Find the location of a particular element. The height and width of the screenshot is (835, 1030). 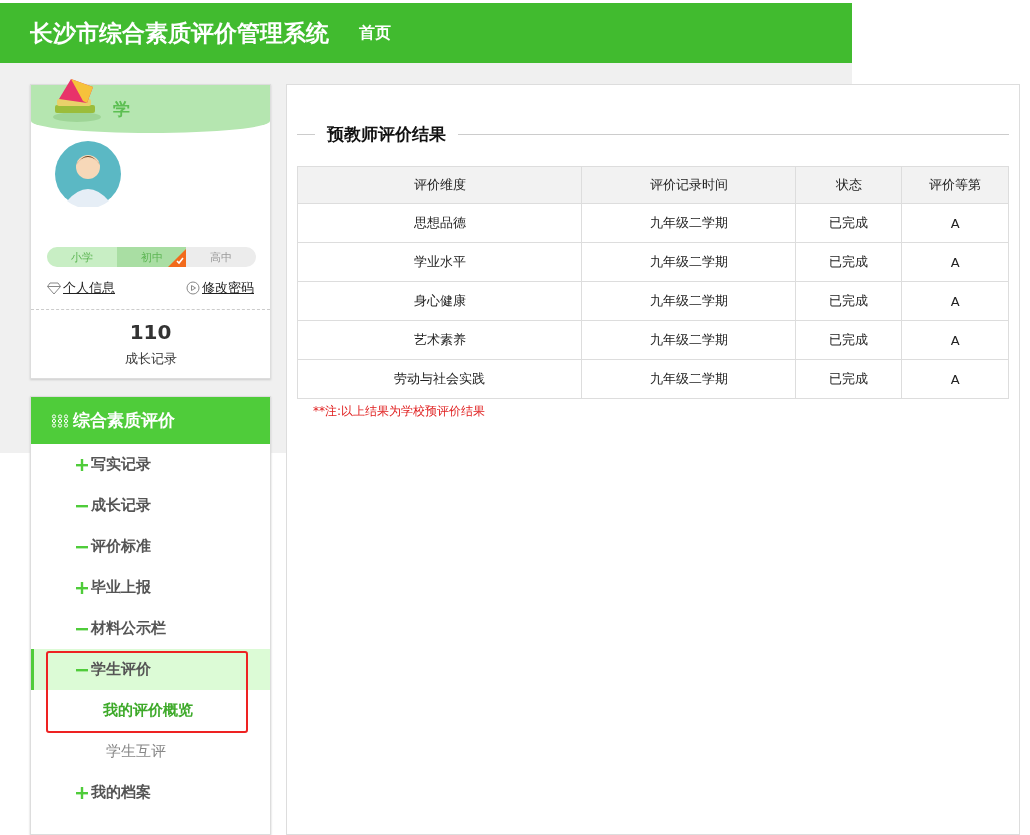

column-header: 评价记录时间 is located at coordinates (688, 185).